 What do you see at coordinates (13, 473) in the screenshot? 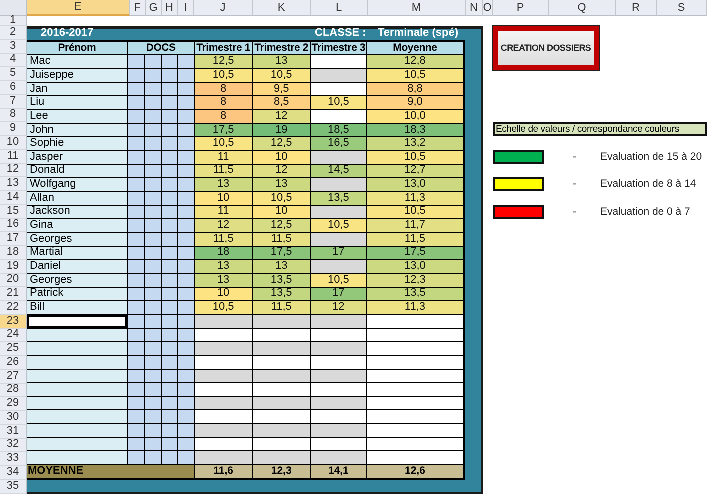
I see `row-number: 34` at bounding box center [13, 473].